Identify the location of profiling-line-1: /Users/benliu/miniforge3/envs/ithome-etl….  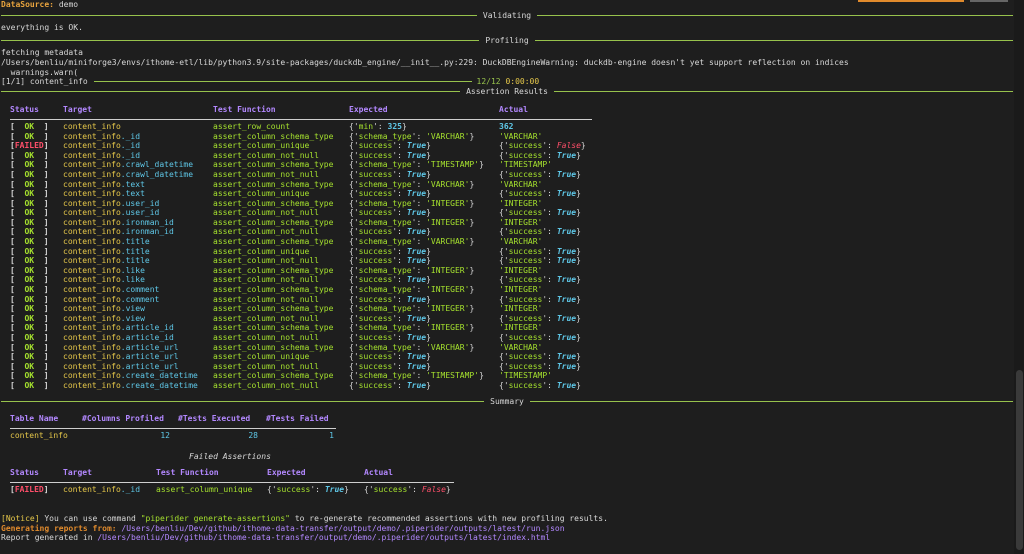
(425, 62).